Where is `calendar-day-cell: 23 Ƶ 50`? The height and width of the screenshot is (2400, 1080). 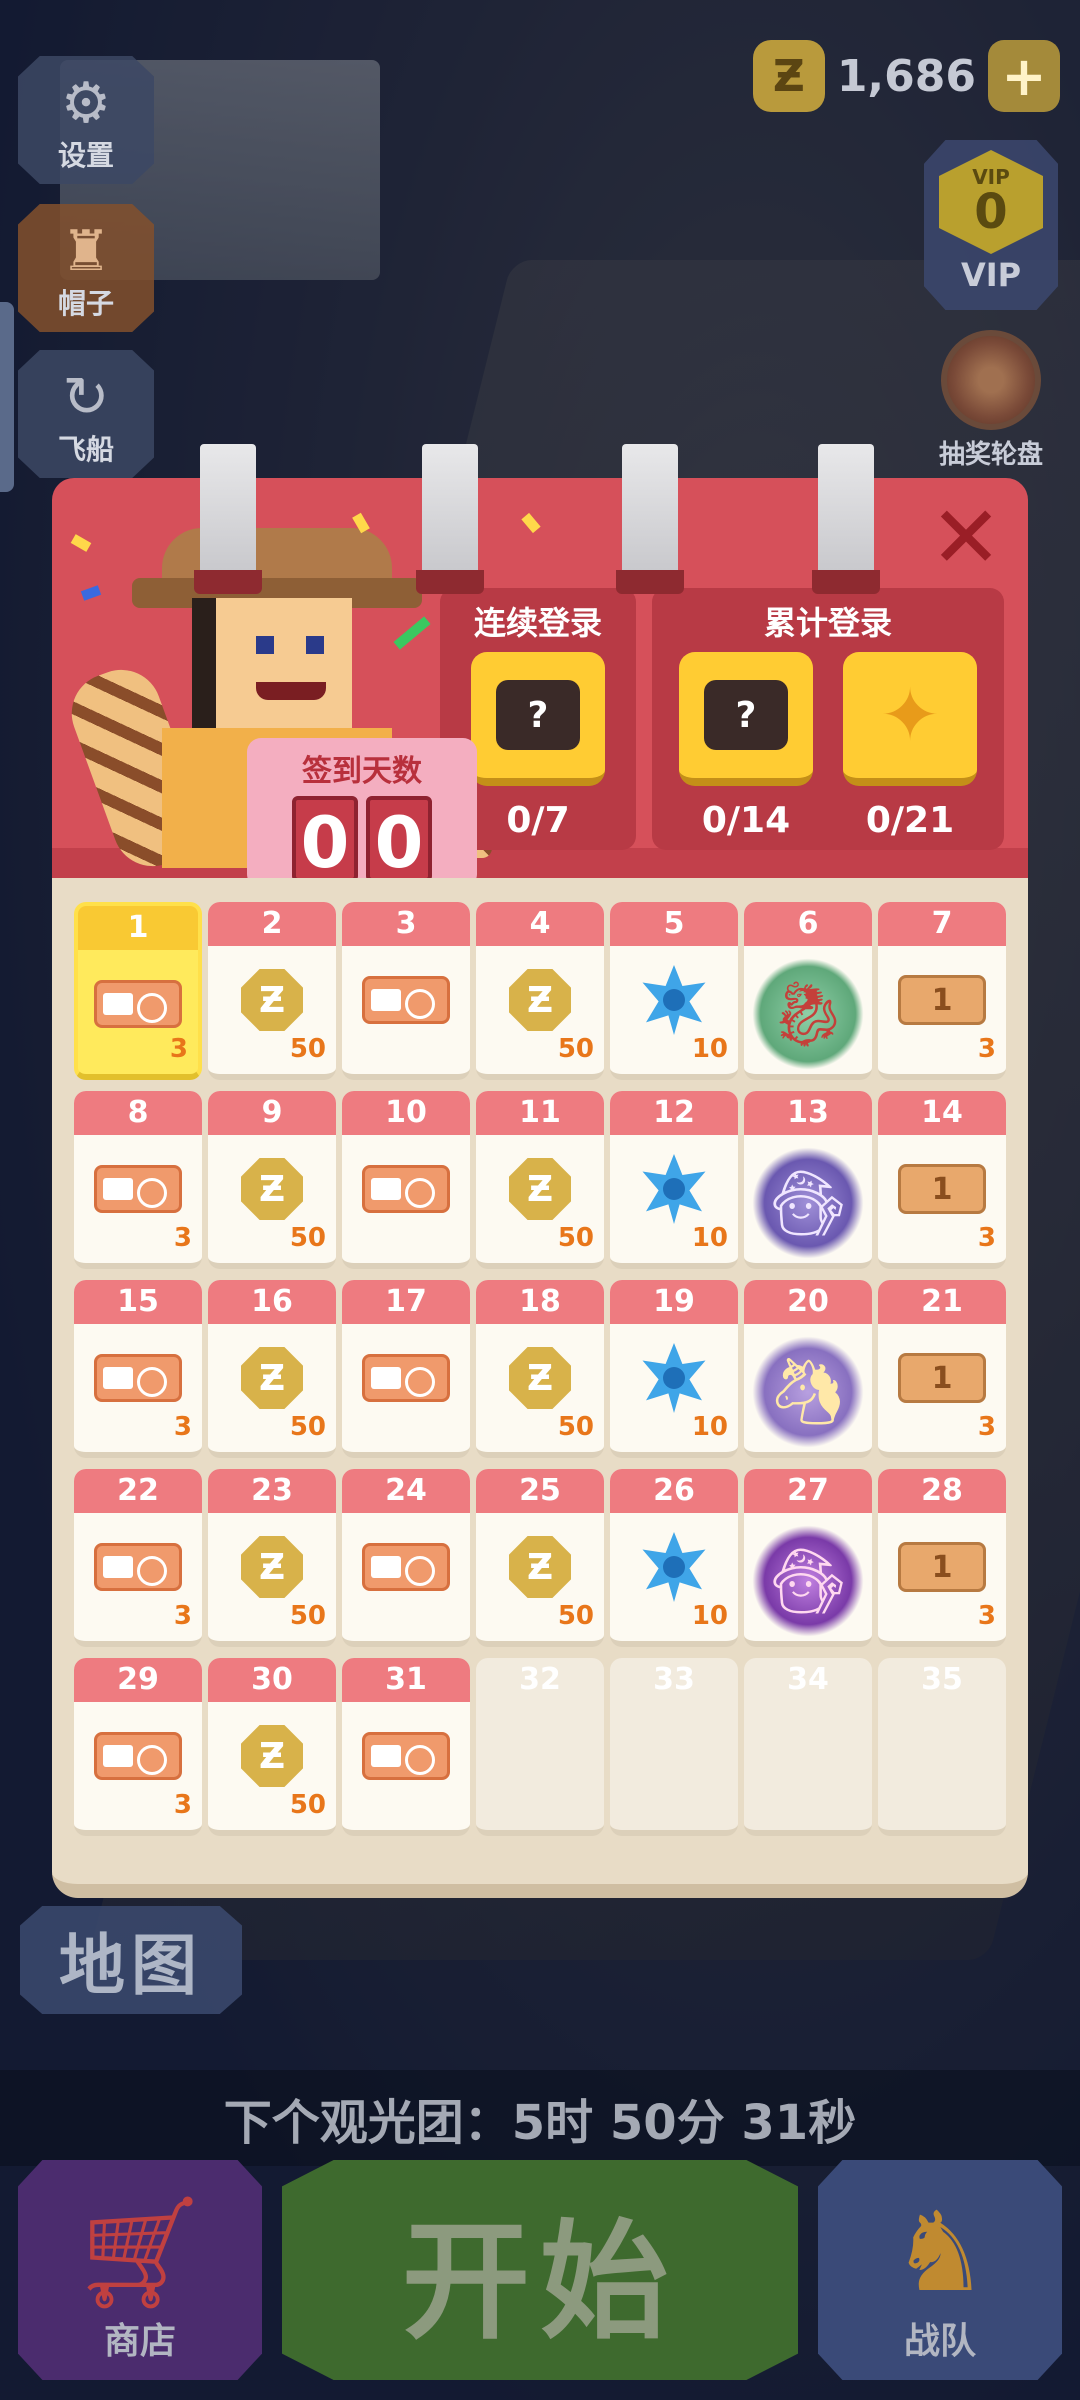
calendar-day-cell: 23 Ƶ 50 is located at coordinates (272, 1558).